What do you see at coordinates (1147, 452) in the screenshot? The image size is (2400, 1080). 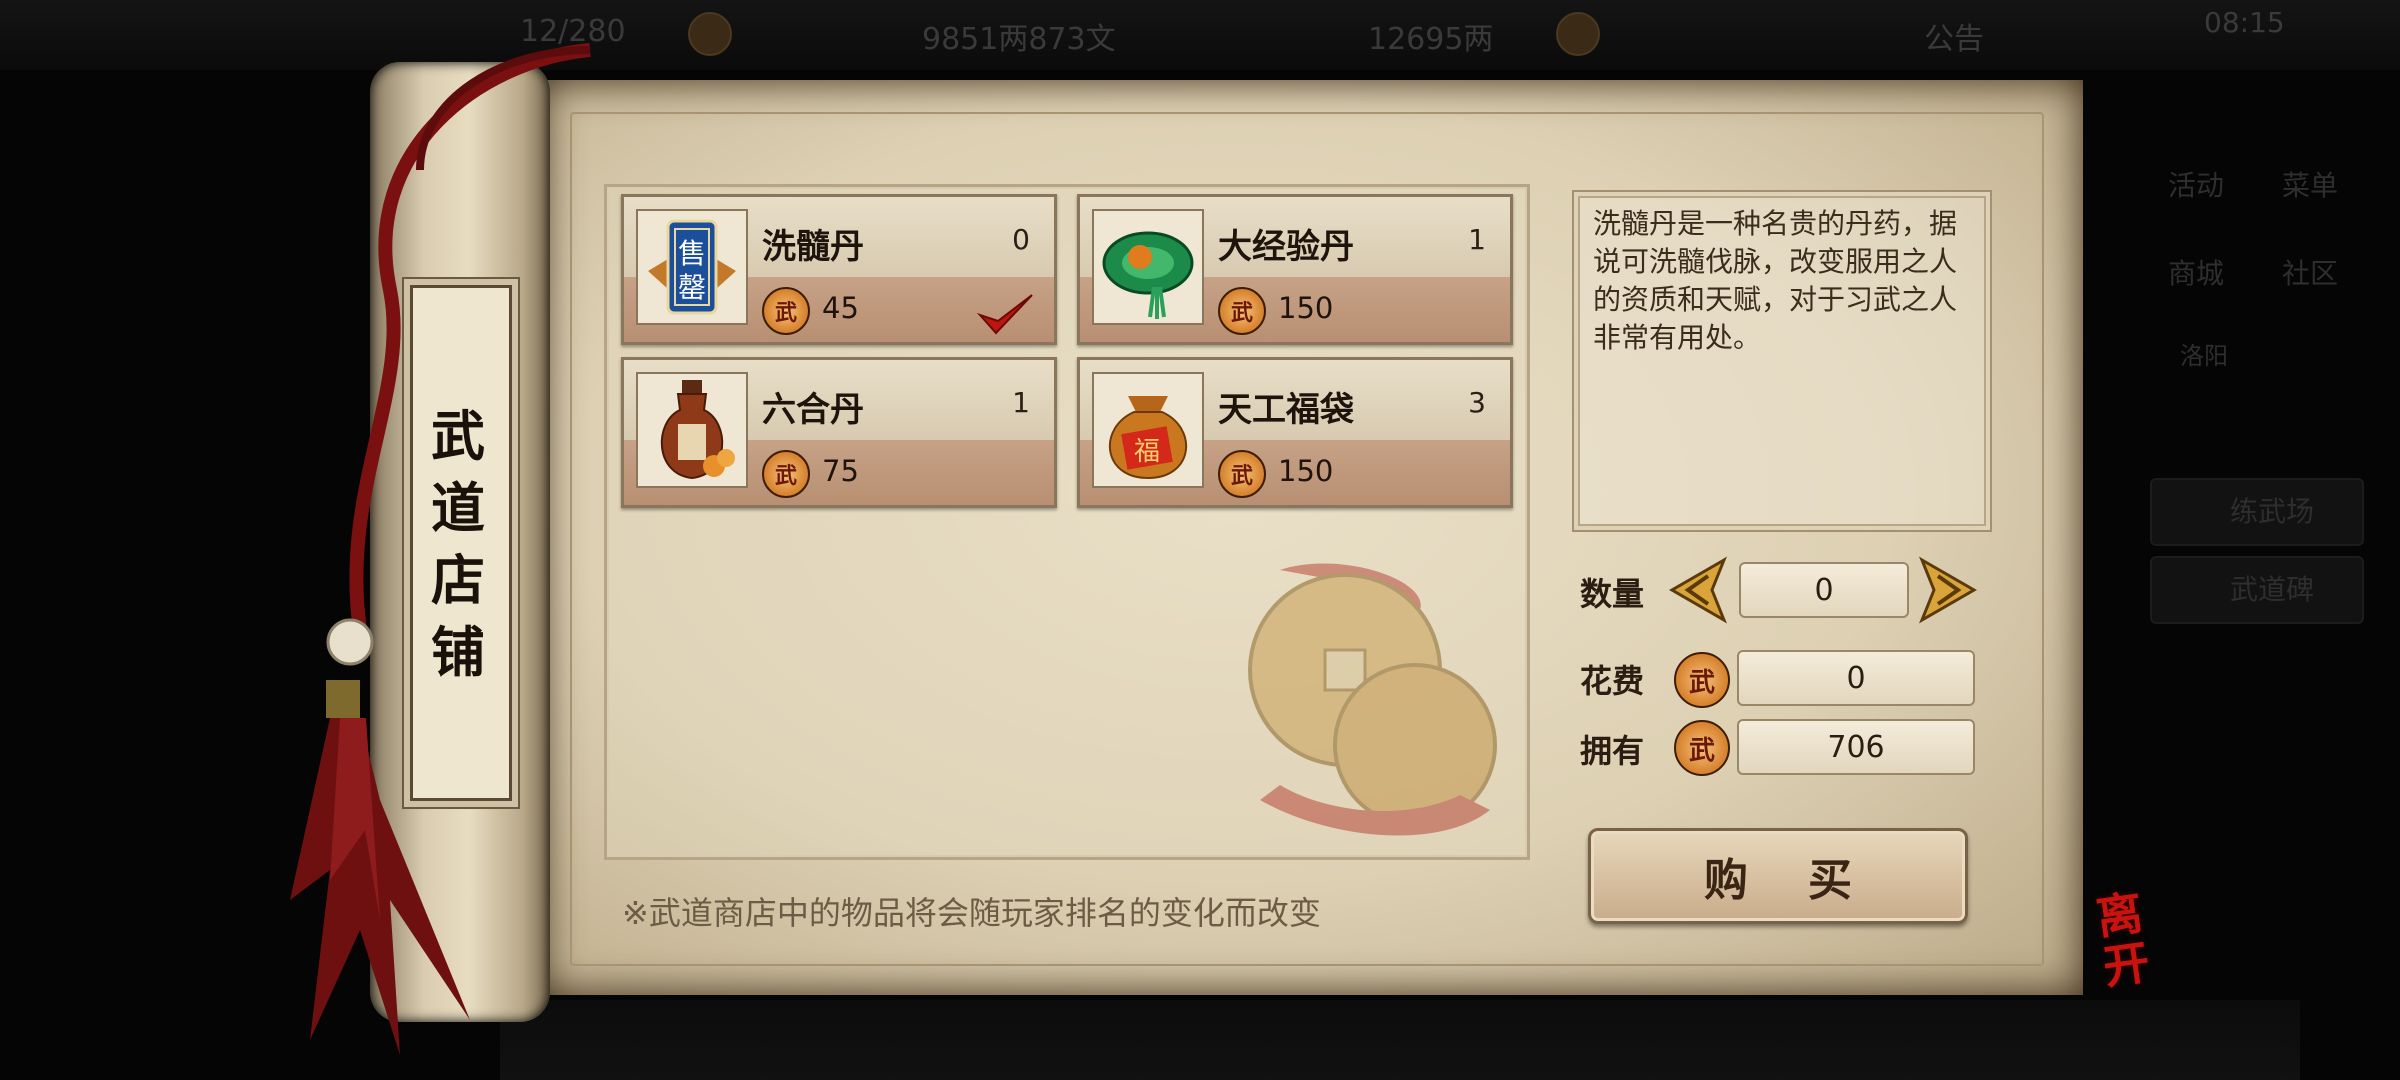 I see `svg-text: 福` at bounding box center [1147, 452].